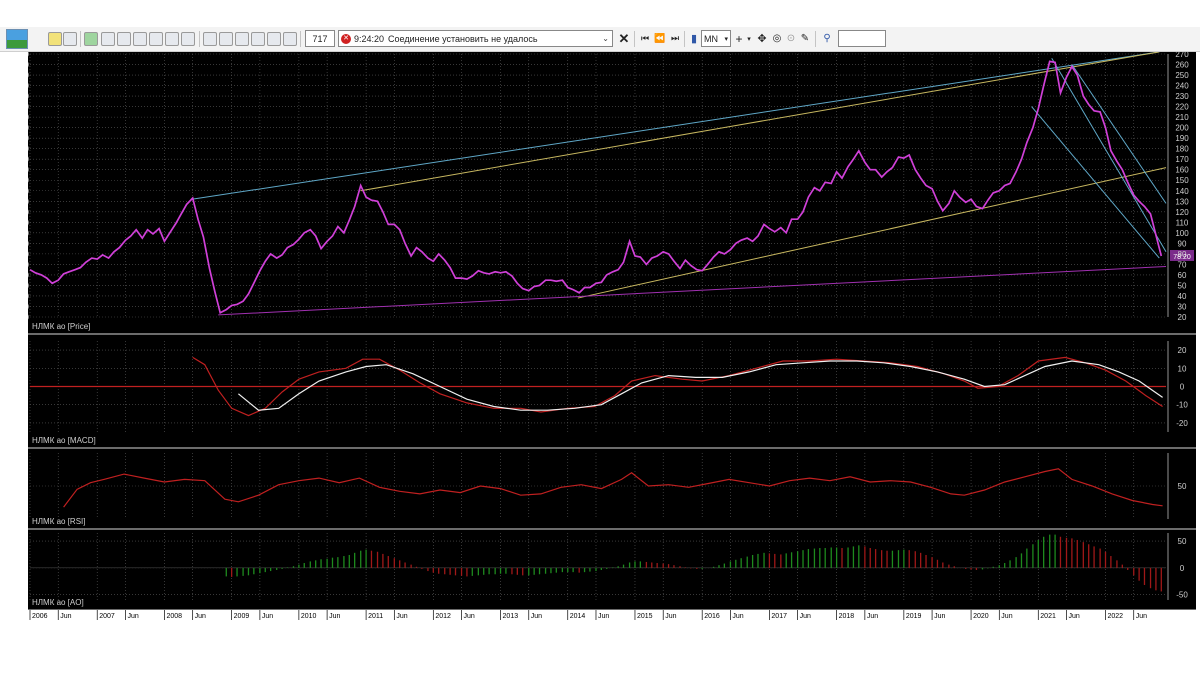  What do you see at coordinates (1116, 616) in the screenshot?
I see `time-axis-year-label: 2022` at bounding box center [1116, 616].